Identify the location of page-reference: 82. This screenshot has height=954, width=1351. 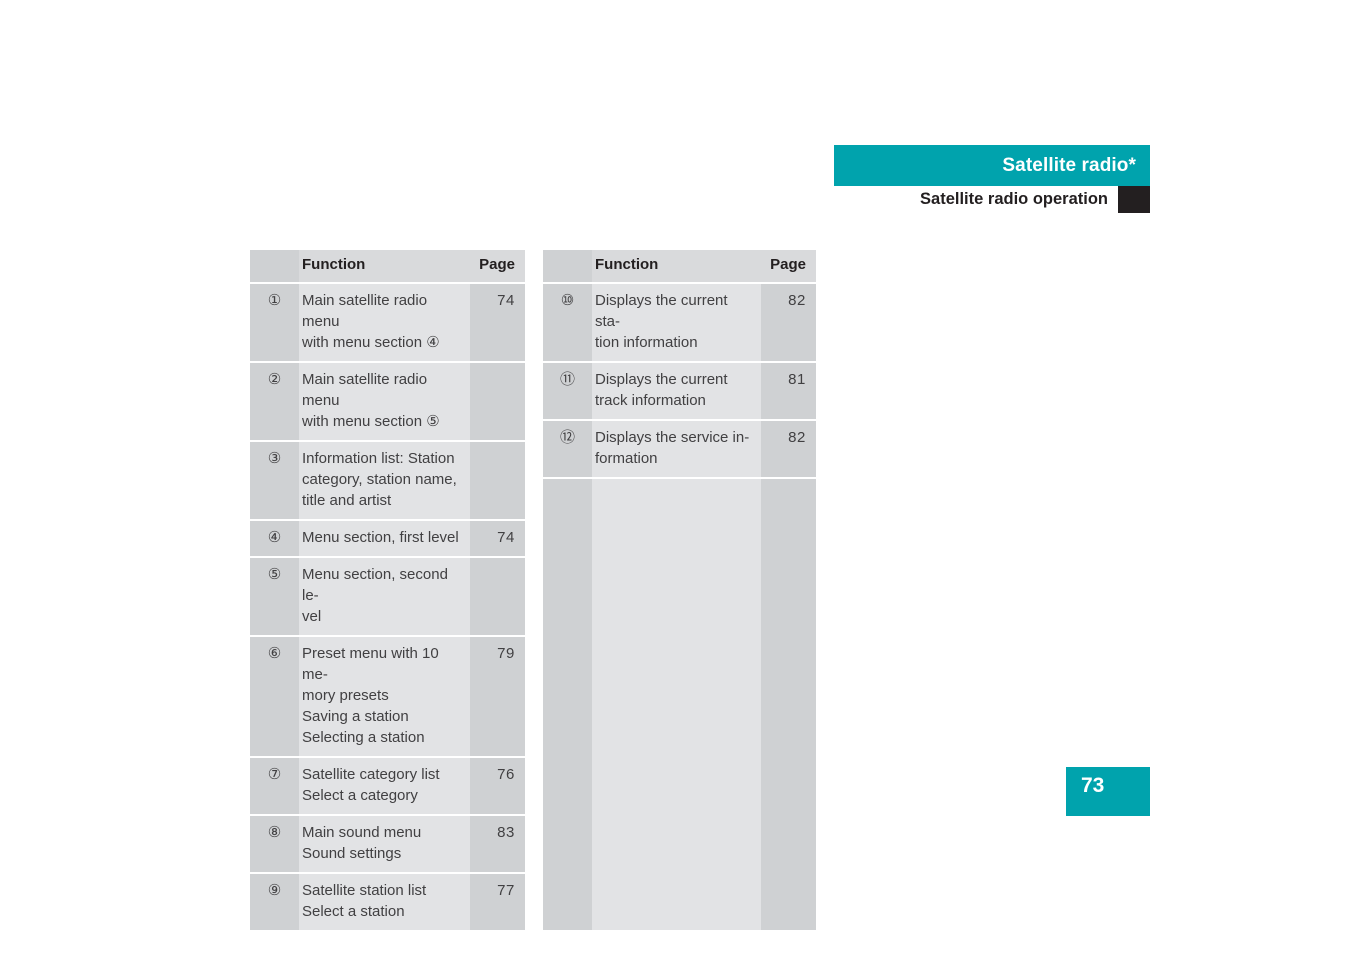
(797, 300).